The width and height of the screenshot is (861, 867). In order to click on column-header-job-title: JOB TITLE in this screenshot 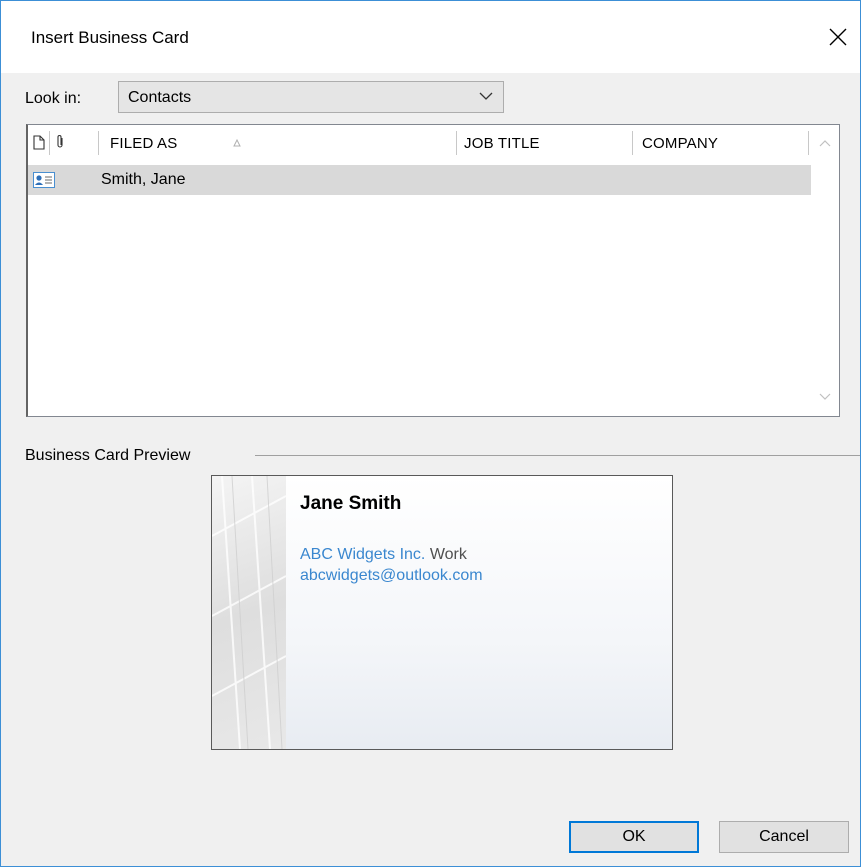, I will do `click(502, 143)`.